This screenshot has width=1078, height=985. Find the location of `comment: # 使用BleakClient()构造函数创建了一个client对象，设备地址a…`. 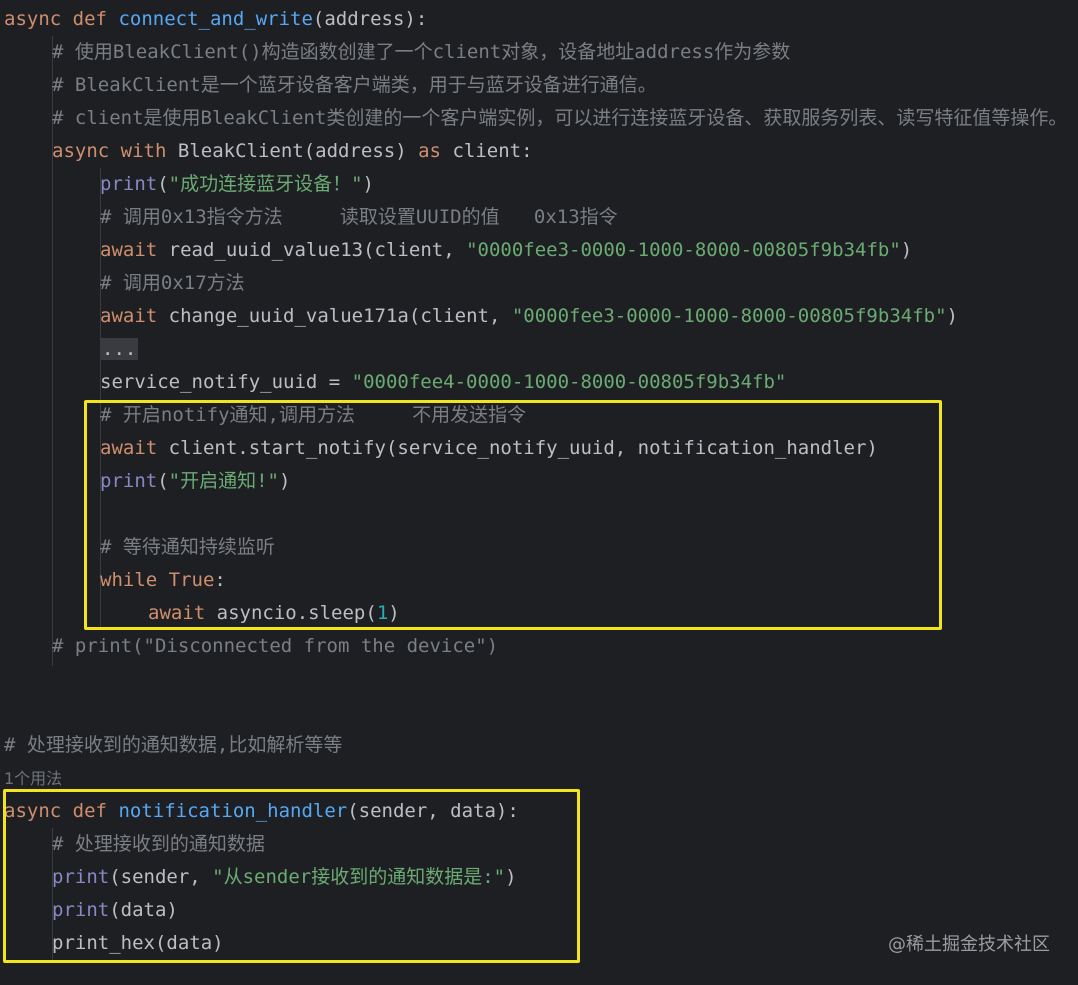

comment: # 使用BleakClient()构造函数创建了一个client对象，设备地址a… is located at coordinates (421, 52).